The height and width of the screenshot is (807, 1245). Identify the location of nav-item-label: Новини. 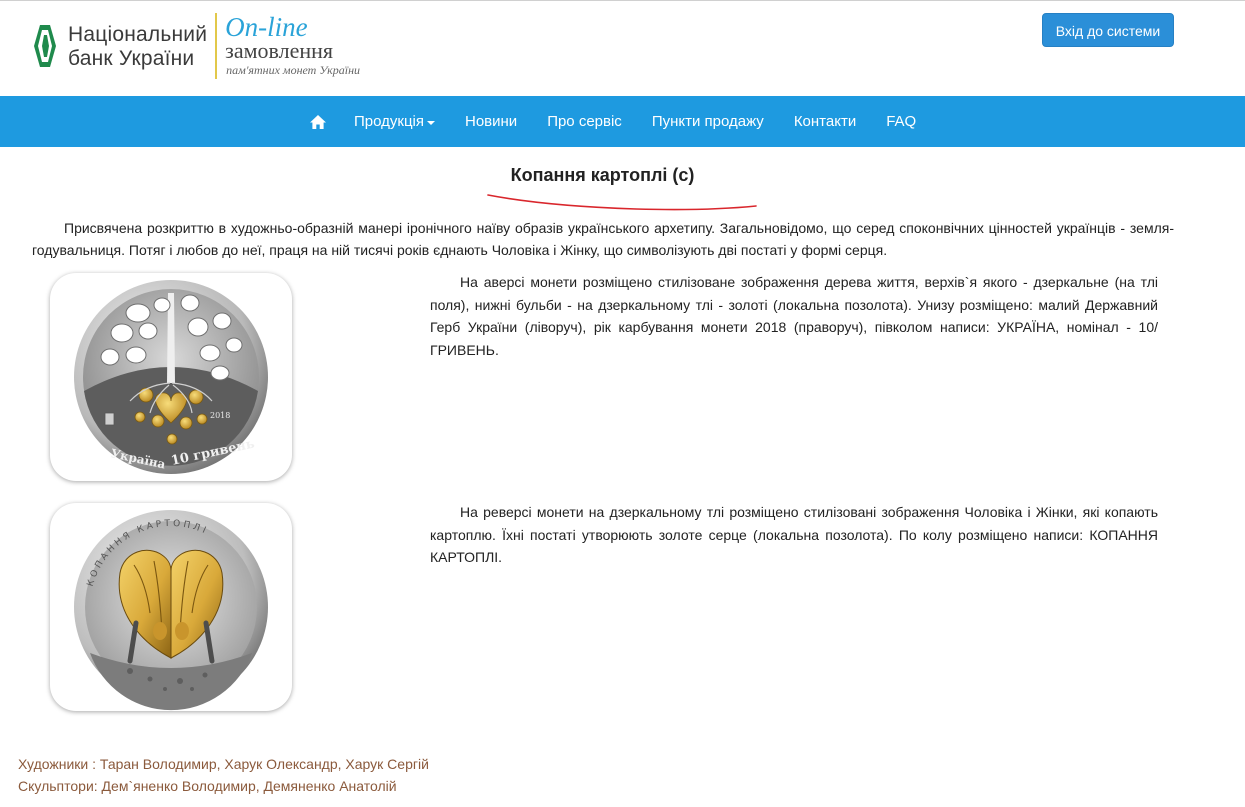
(491, 121).